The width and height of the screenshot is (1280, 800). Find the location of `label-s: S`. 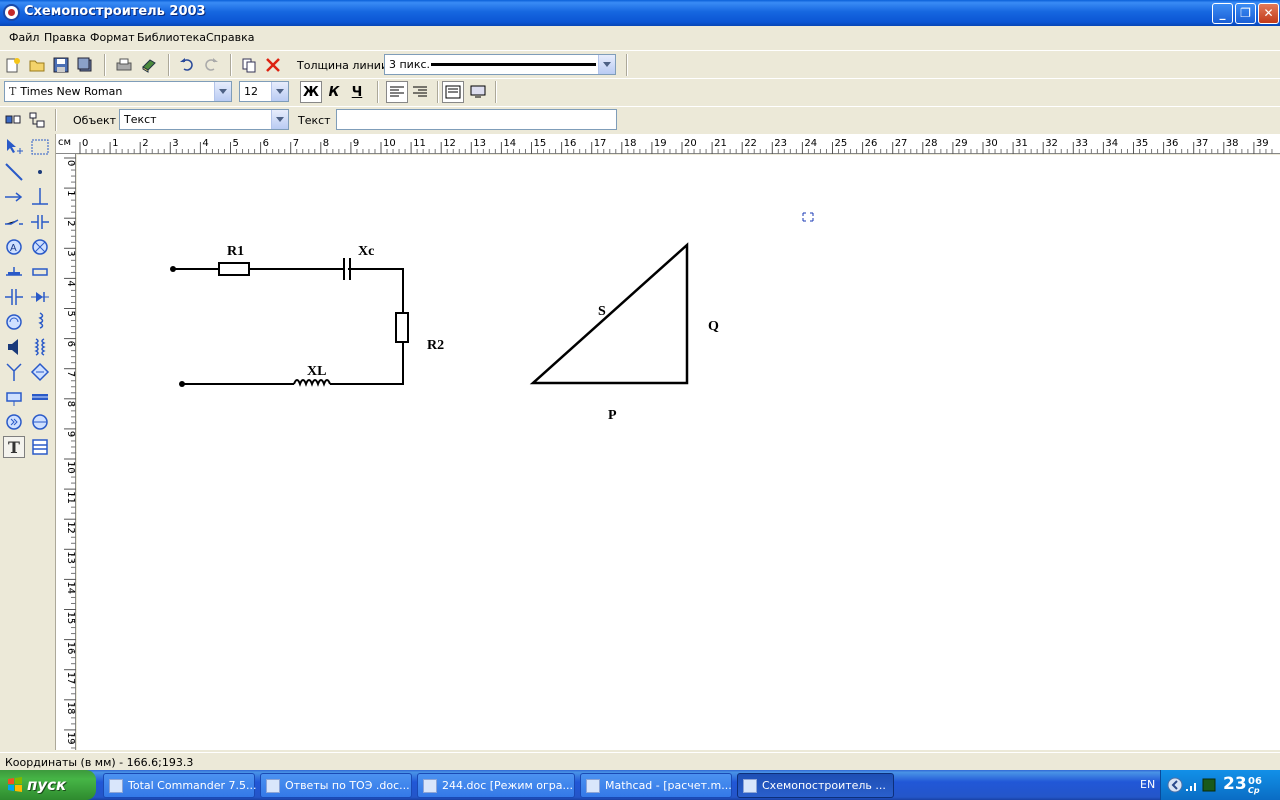

label-s: S is located at coordinates (602, 311).